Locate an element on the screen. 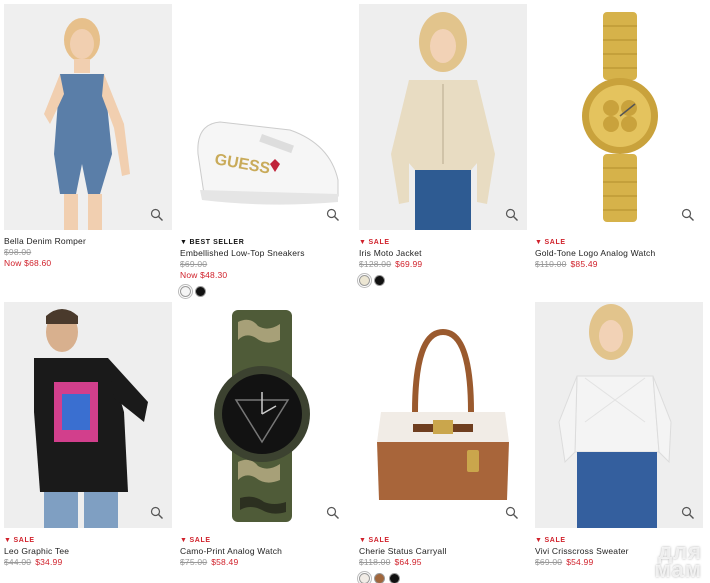  product-name: Gold-Tone Logo Analog Watch is located at coordinates (621, 253).